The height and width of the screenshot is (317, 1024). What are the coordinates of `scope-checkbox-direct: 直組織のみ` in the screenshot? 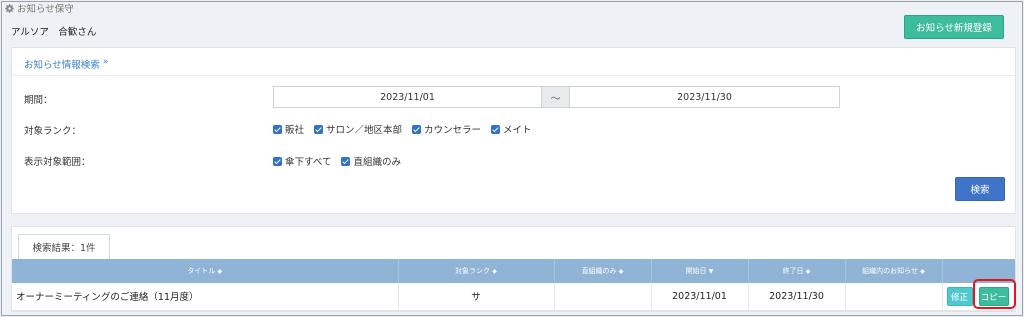 It's located at (371, 161).